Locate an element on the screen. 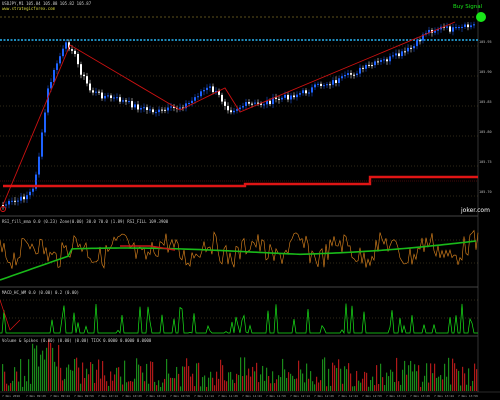 The height and width of the screenshot is (400, 500). time-axis-label: 7 Nov 09:44 is located at coordinates (60, 396).